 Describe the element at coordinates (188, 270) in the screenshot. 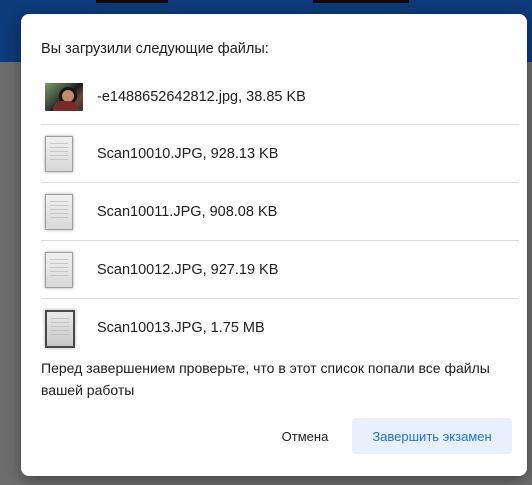

I see `file-name: Scan10012.JPG, 927.19 KB` at that location.